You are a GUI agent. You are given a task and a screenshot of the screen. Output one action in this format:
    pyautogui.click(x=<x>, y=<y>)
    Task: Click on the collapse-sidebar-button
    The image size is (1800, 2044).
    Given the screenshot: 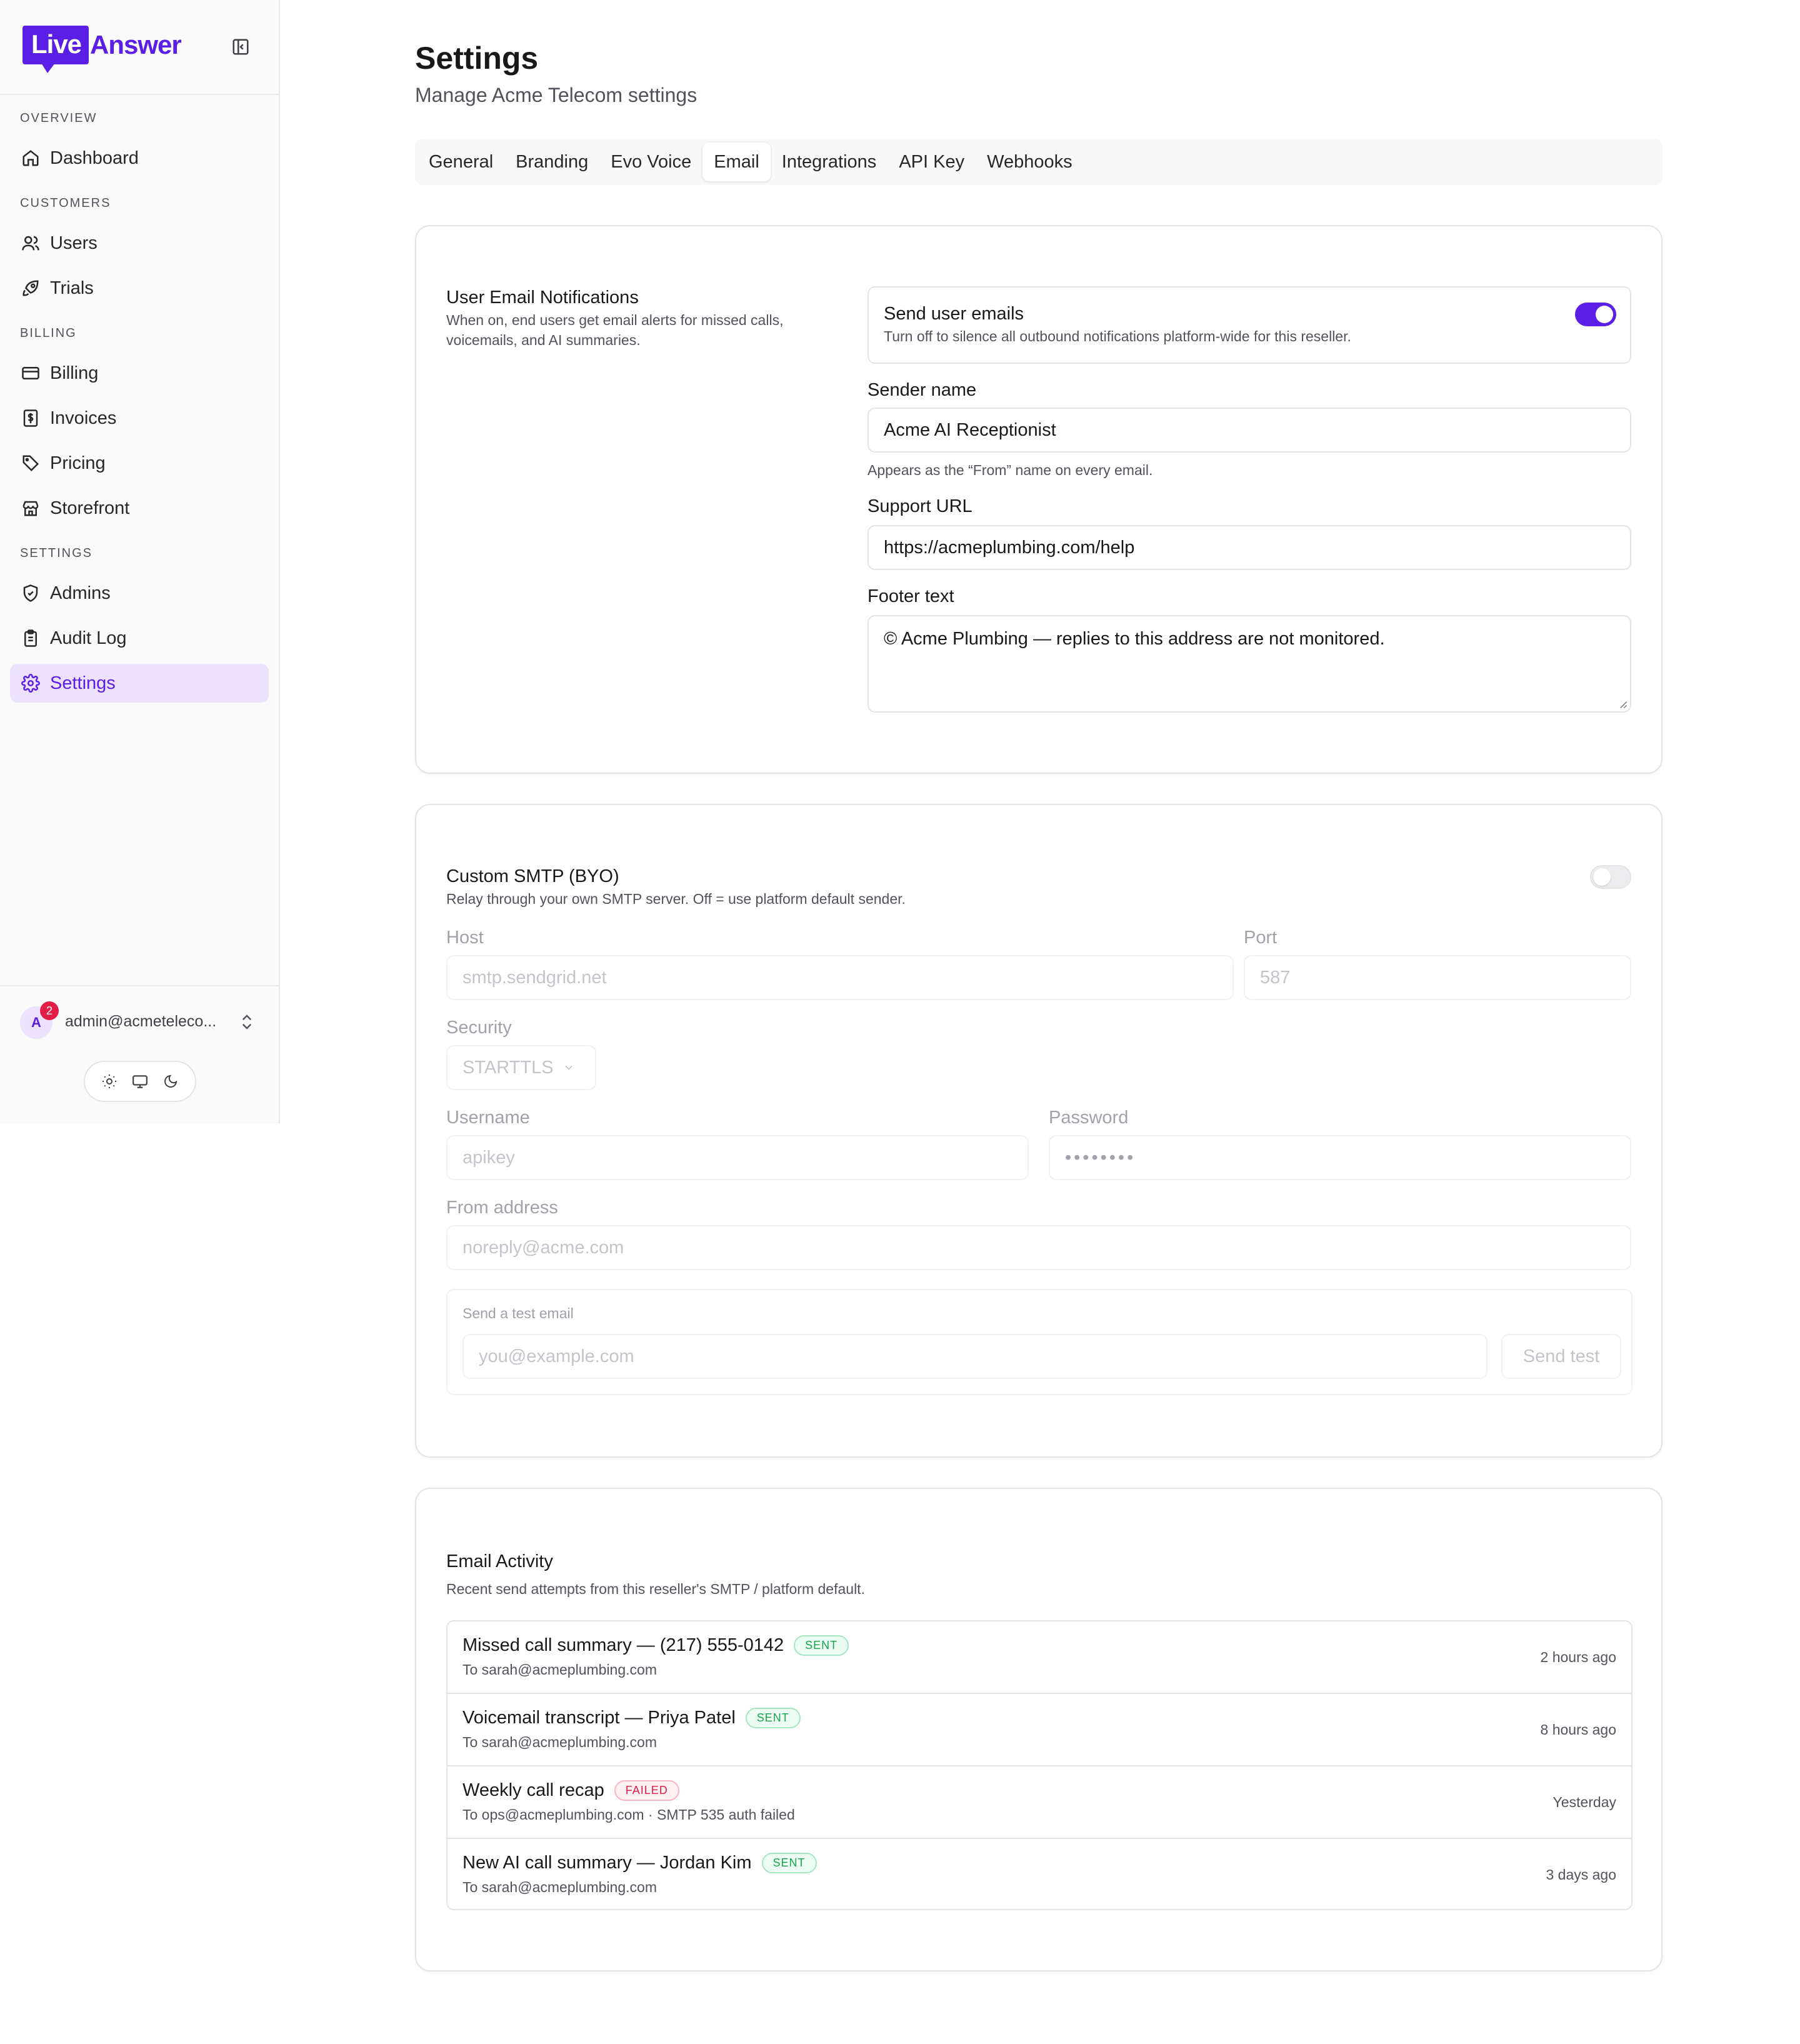 What is the action you would take?
    pyautogui.click(x=240, y=47)
    